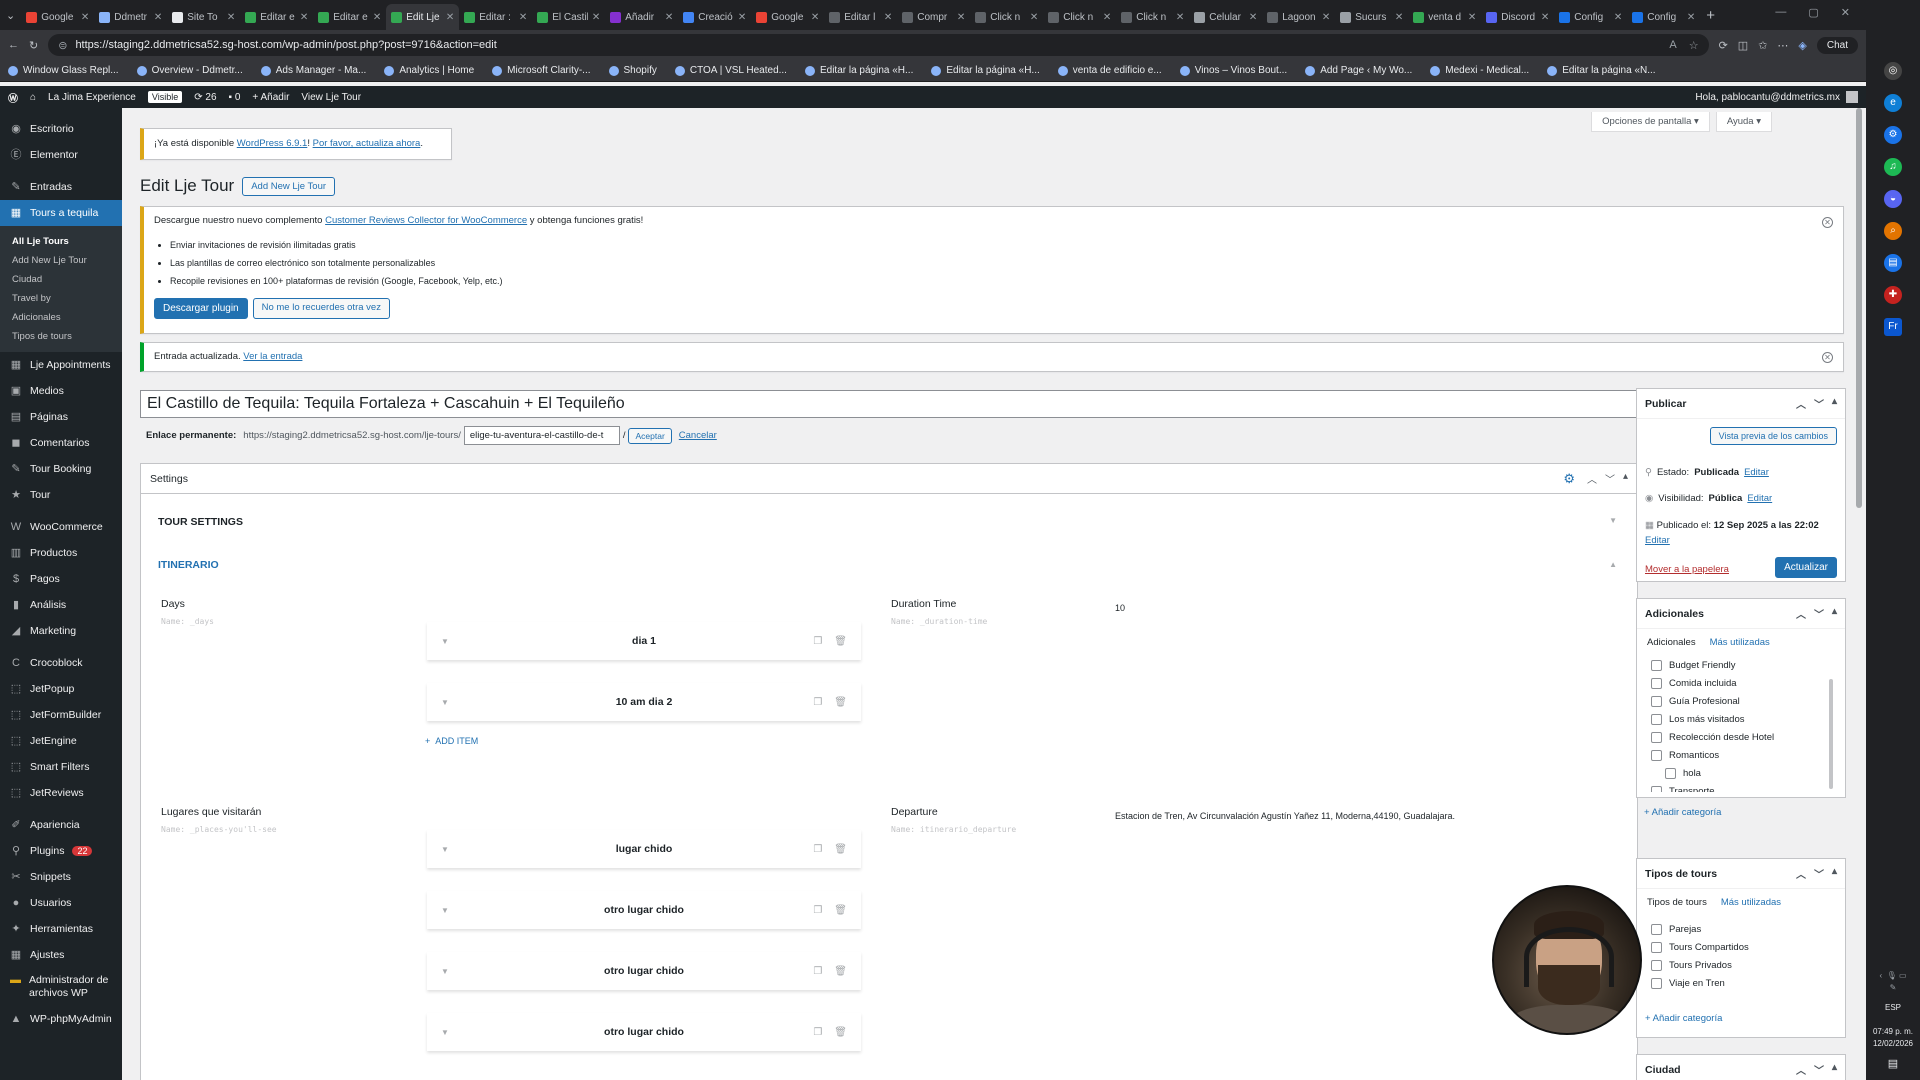 The height and width of the screenshot is (1080, 1920). I want to click on sidebar-item-jetpopup: ⬚ JetPopup, so click(61, 689).